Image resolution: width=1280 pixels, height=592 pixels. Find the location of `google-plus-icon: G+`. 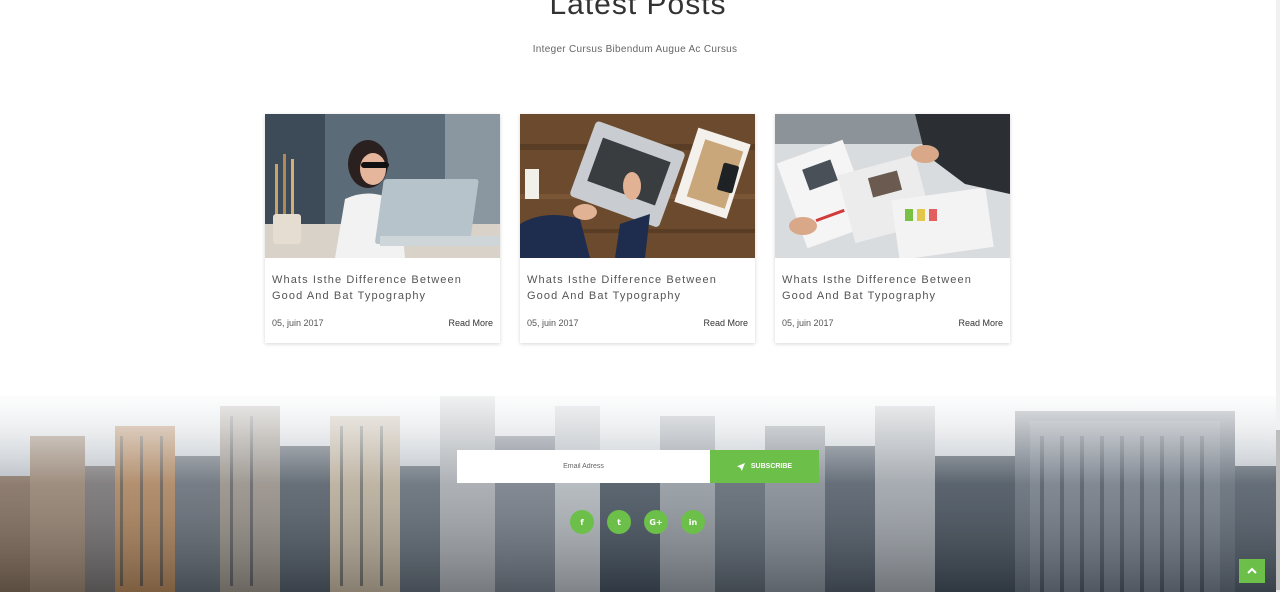

google-plus-icon: G+ is located at coordinates (656, 522).